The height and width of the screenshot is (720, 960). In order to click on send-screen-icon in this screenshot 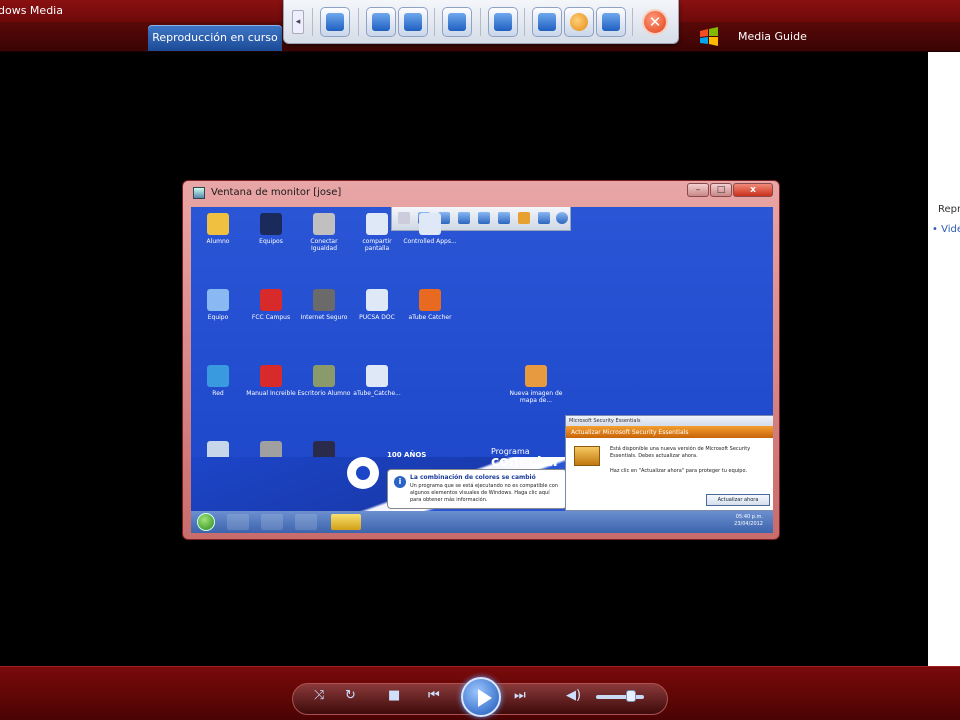, I will do `click(381, 22)`.